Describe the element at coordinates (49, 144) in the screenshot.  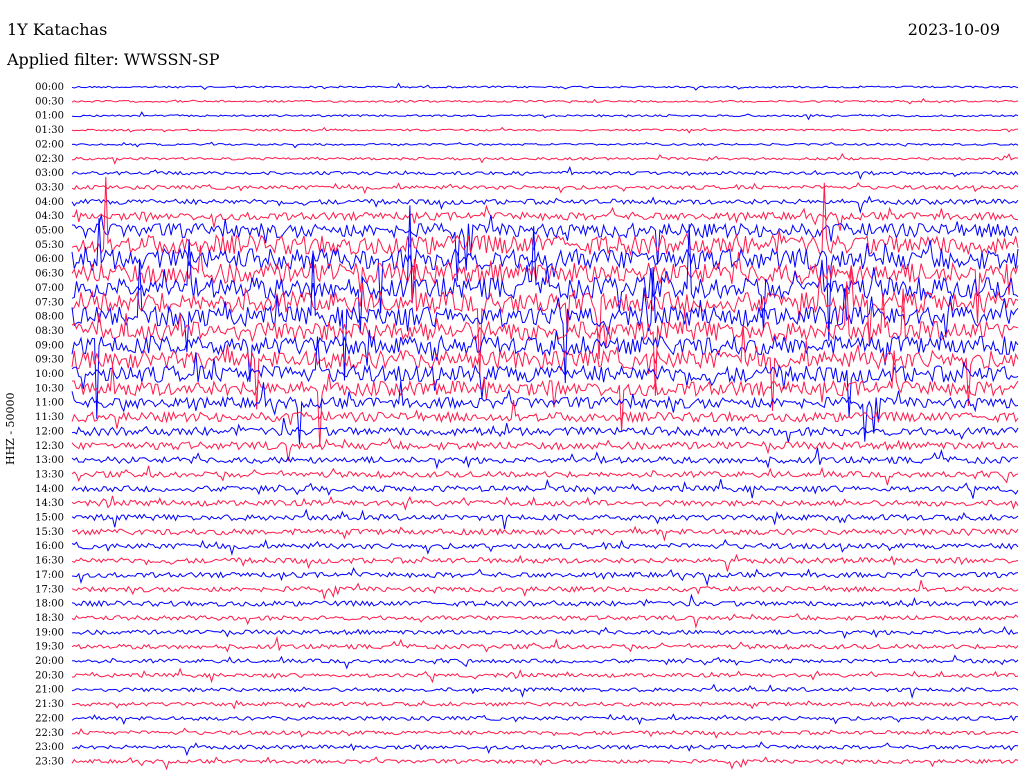
I see `row-label-0200: 02:00` at that location.